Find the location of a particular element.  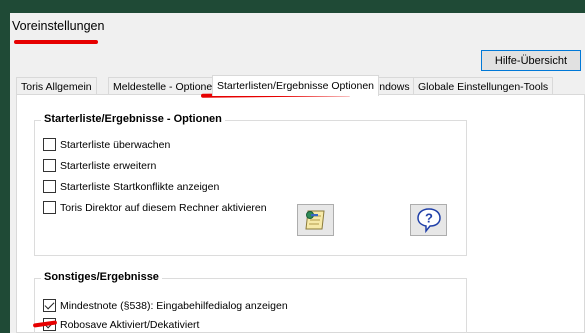

window-title: Voreinstellungen is located at coordinates (58, 26).